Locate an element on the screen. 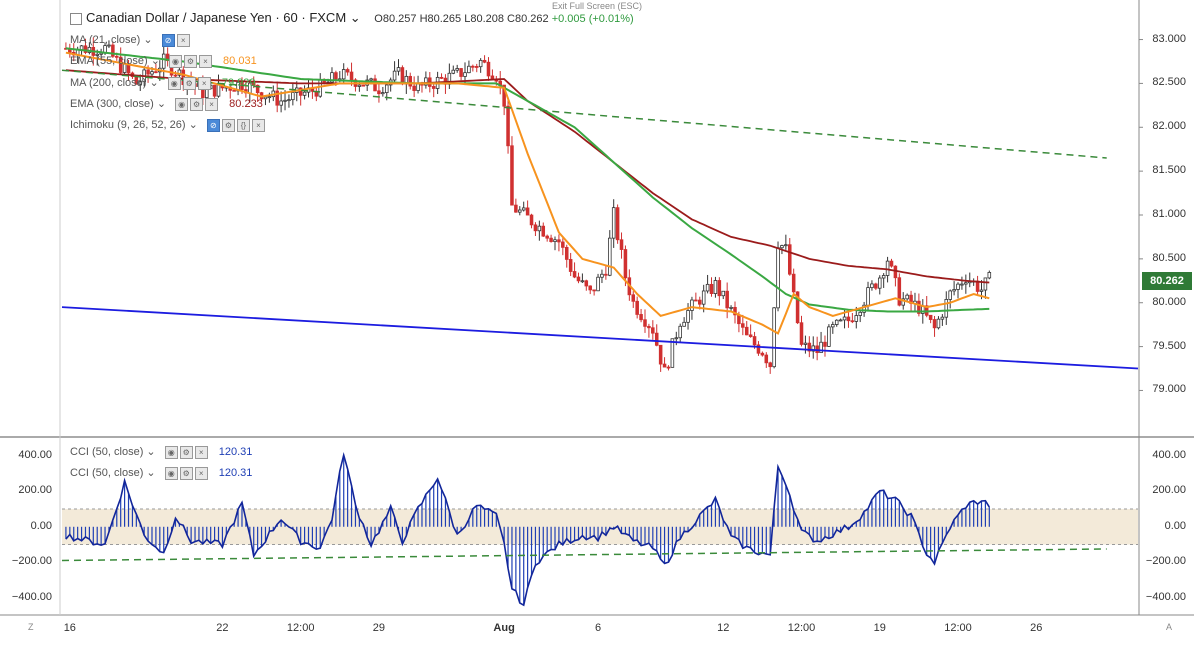  price-tick-label: 79.500 is located at coordinates (1169, 345).